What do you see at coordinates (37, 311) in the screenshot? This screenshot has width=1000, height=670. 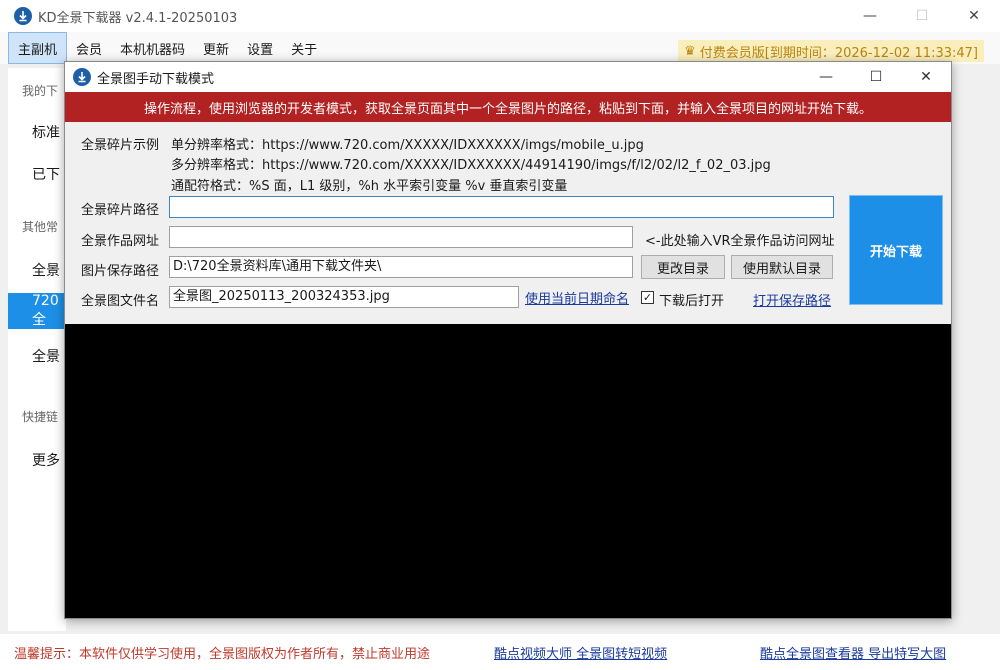 I see `sidebar-item-720: 720全` at bounding box center [37, 311].